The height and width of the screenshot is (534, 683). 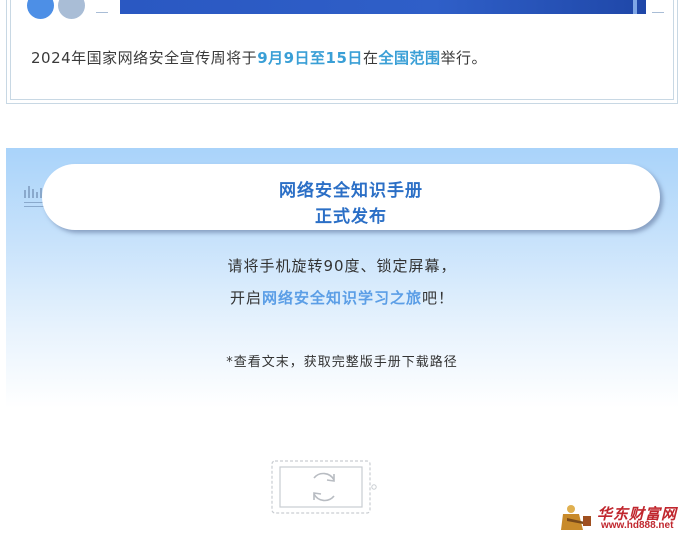 I want to click on notice-segment-3: 在, so click(x=370, y=58).